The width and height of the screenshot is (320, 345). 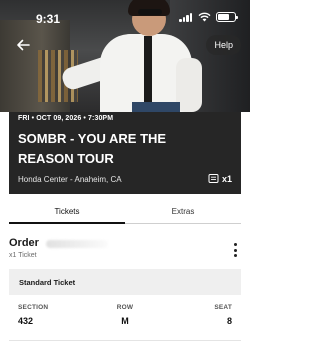 I want to click on row-label: ROW, so click(x=125, y=307).